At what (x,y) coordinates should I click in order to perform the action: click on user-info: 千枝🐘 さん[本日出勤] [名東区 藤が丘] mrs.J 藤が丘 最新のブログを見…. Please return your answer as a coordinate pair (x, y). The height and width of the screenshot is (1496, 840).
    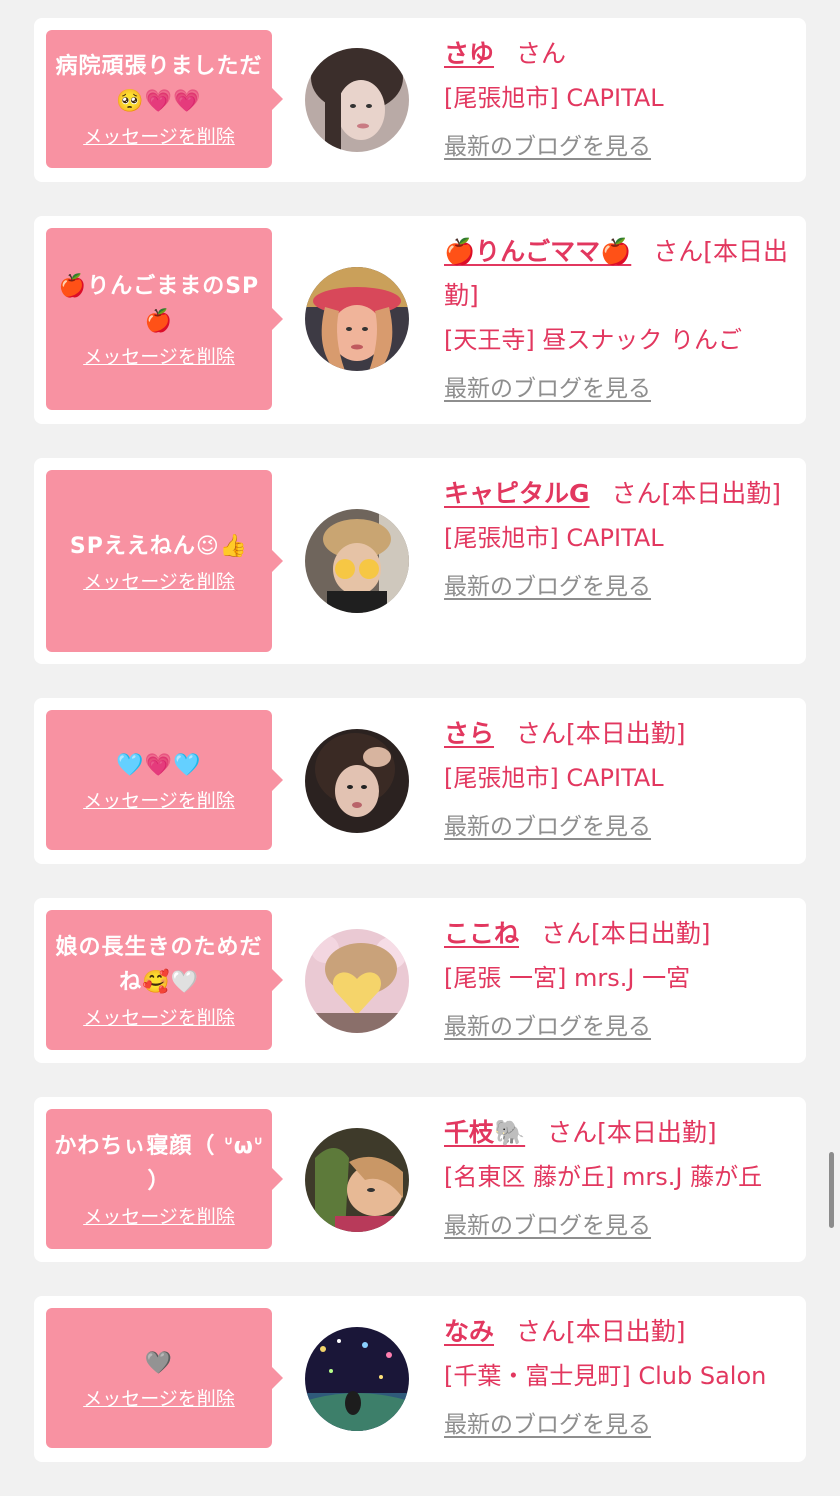
    Looking at the image, I should click on (618, 1177).